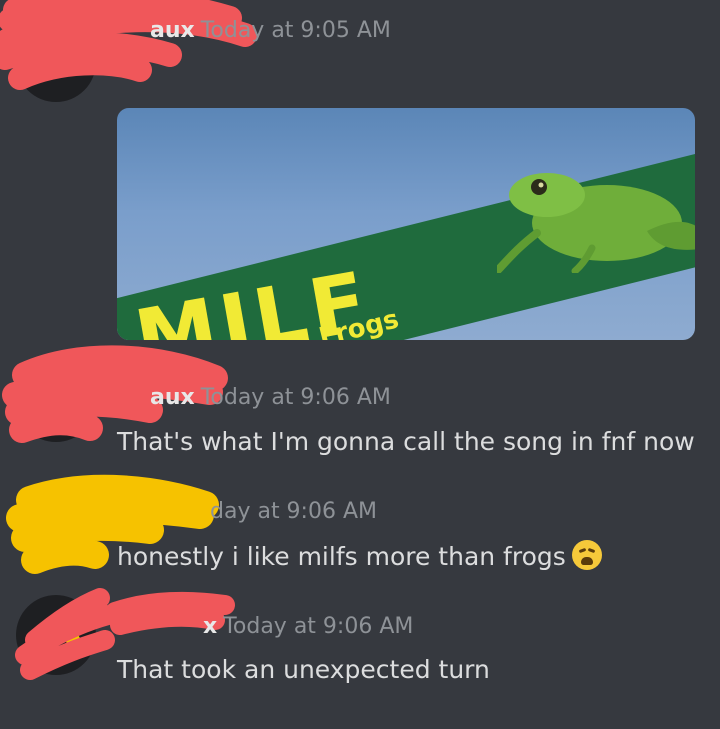  I want to click on frog-icon, so click(596, 223).